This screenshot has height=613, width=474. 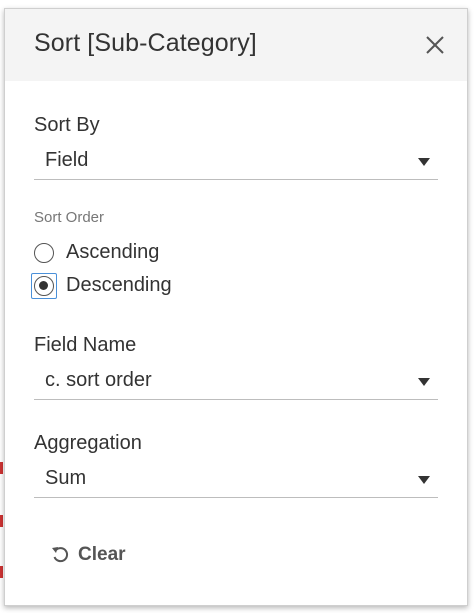 I want to click on clear-button: Clear, so click(x=95, y=556).